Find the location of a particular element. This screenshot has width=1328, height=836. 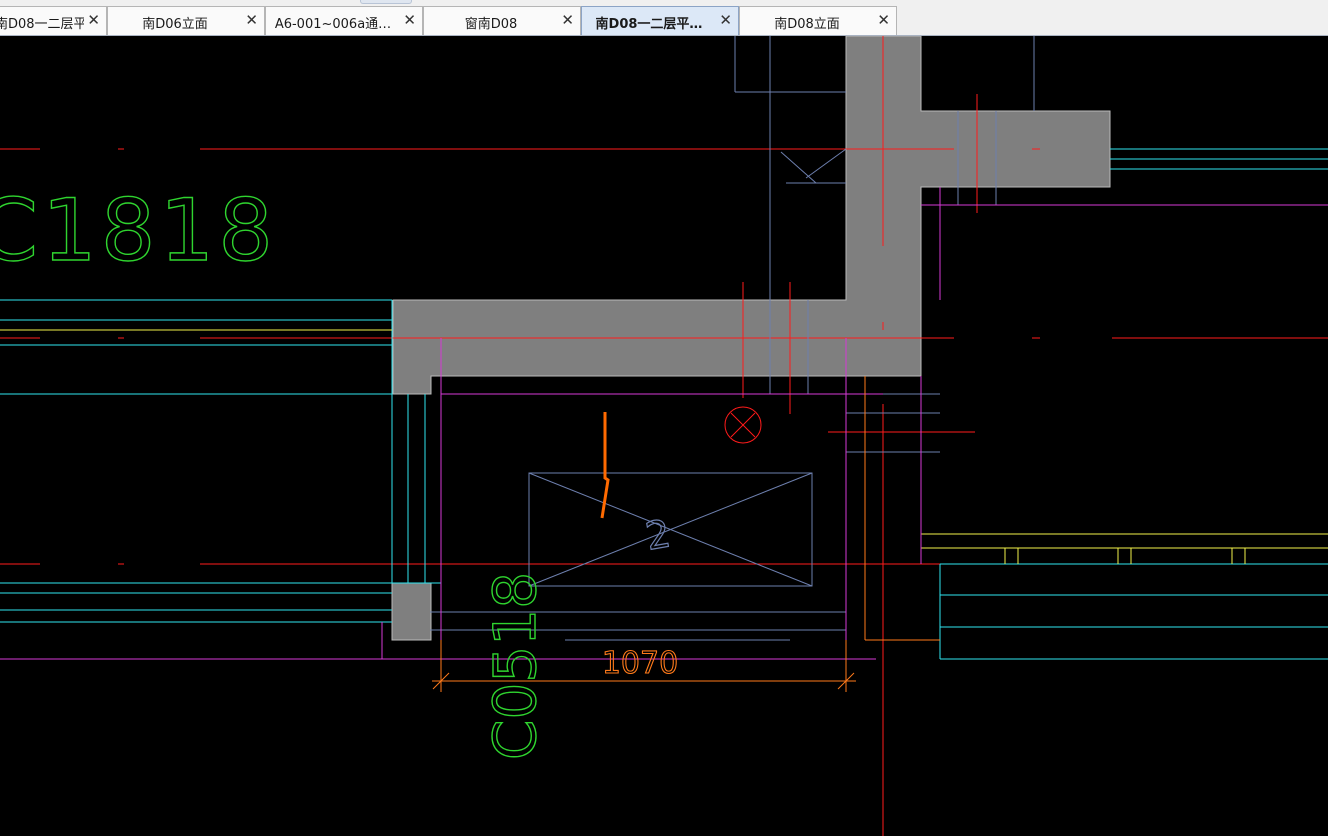

tab-nan-d08-floor-plan-active: 南D08一二层平… ✕ is located at coordinates (660, 20).